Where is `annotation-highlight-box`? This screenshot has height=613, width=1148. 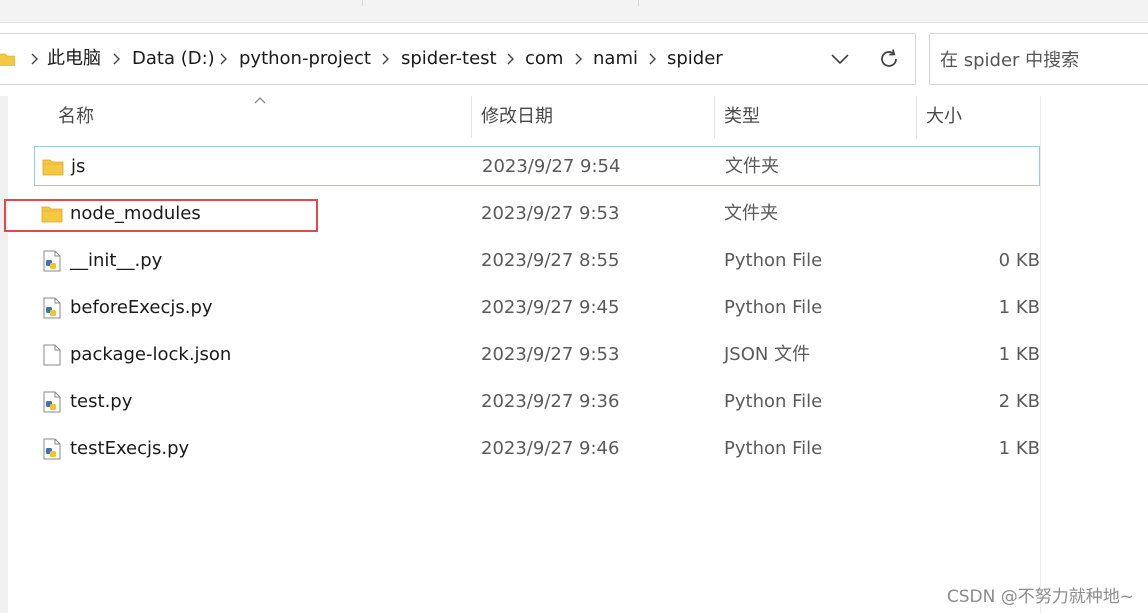 annotation-highlight-box is located at coordinates (161, 215).